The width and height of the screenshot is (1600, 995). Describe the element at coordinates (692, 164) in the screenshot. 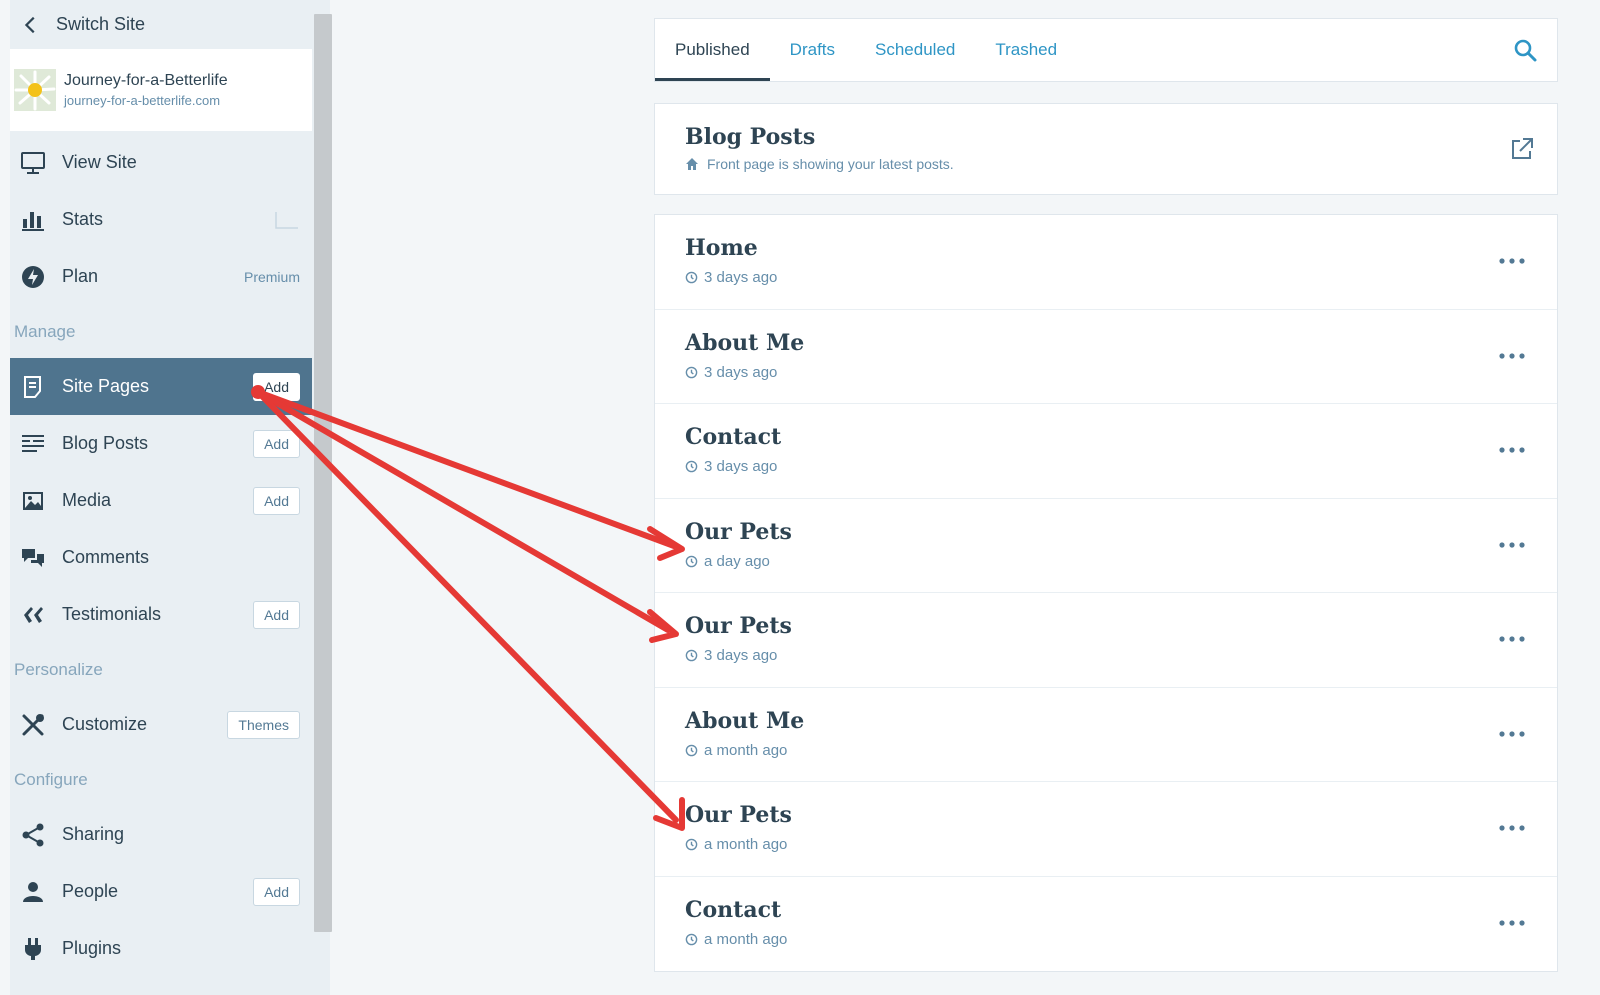

I see `home-icon` at that location.